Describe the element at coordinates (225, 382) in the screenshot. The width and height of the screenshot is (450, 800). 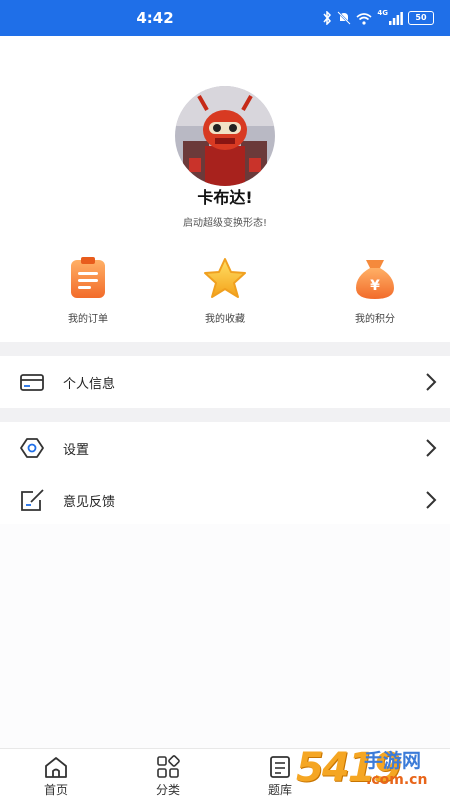
I see `menu-item-personal-info: 个人信息` at that location.